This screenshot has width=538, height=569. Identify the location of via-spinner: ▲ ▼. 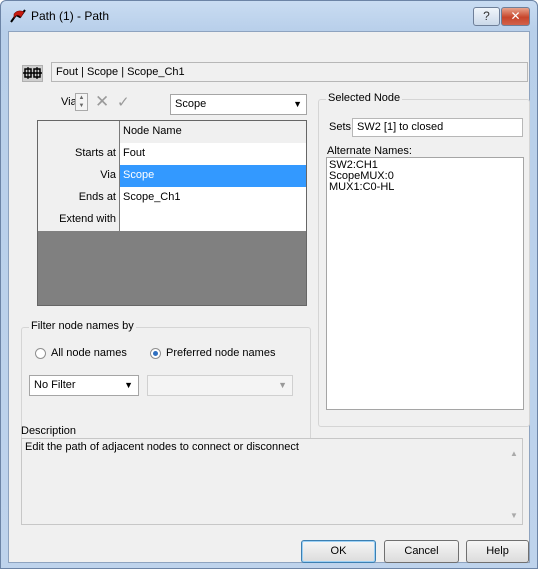
(81, 102).